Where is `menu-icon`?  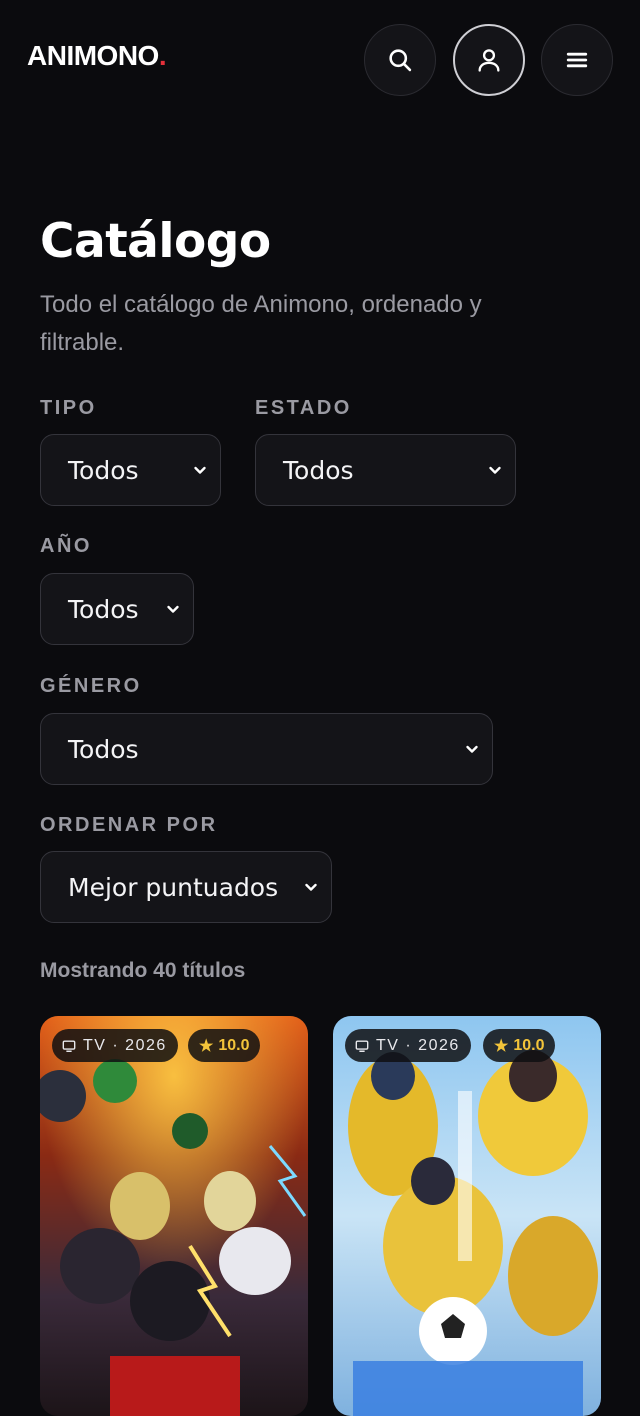 menu-icon is located at coordinates (577, 60).